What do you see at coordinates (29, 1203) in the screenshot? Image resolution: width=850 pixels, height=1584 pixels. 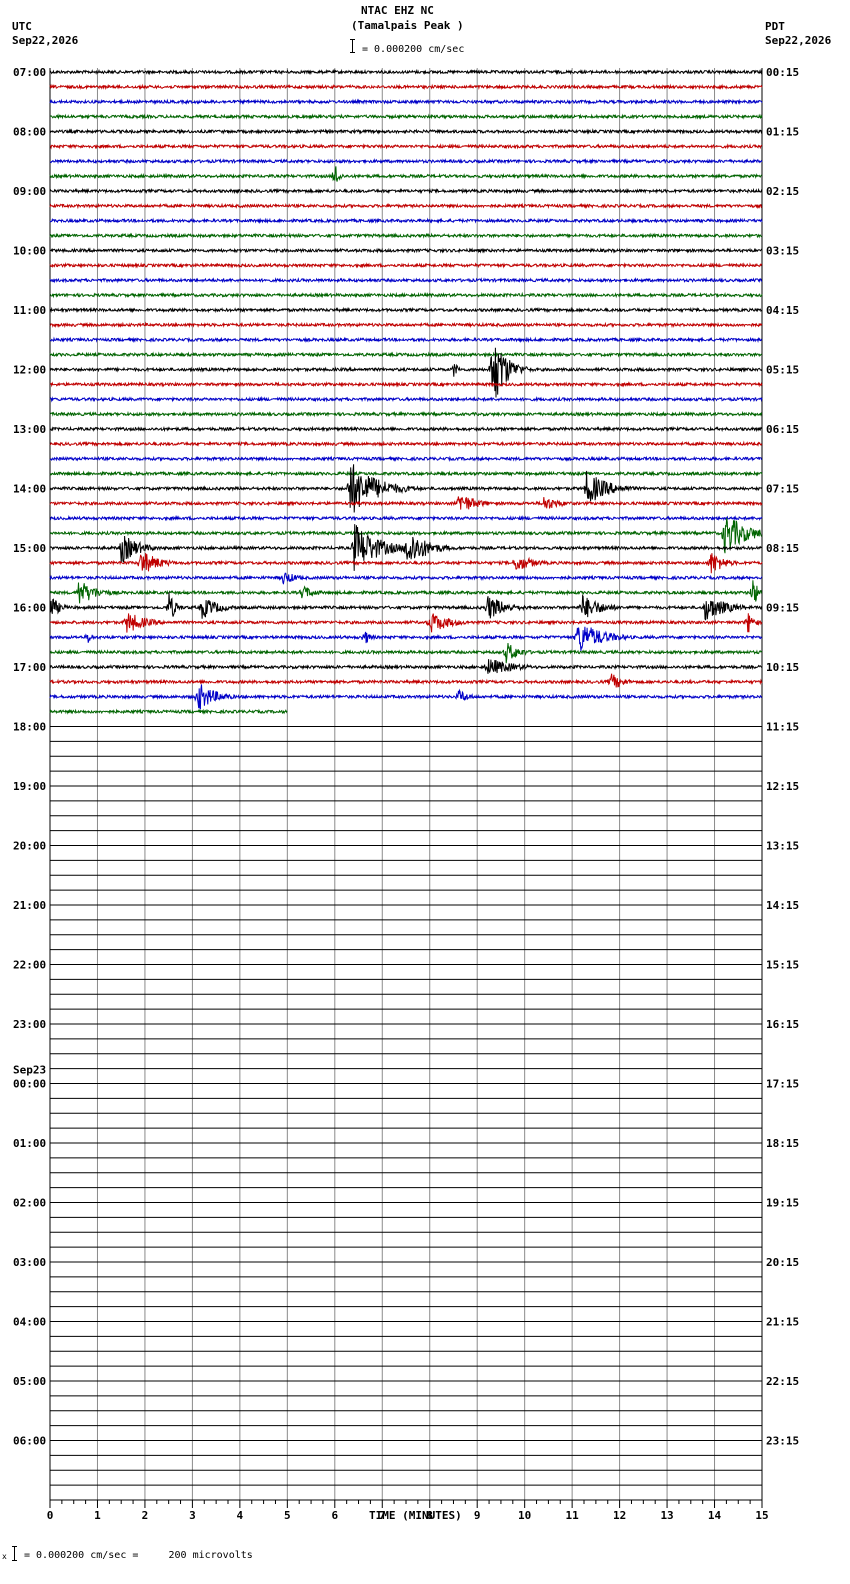 I see `left-hour-label: 02:00` at bounding box center [29, 1203].